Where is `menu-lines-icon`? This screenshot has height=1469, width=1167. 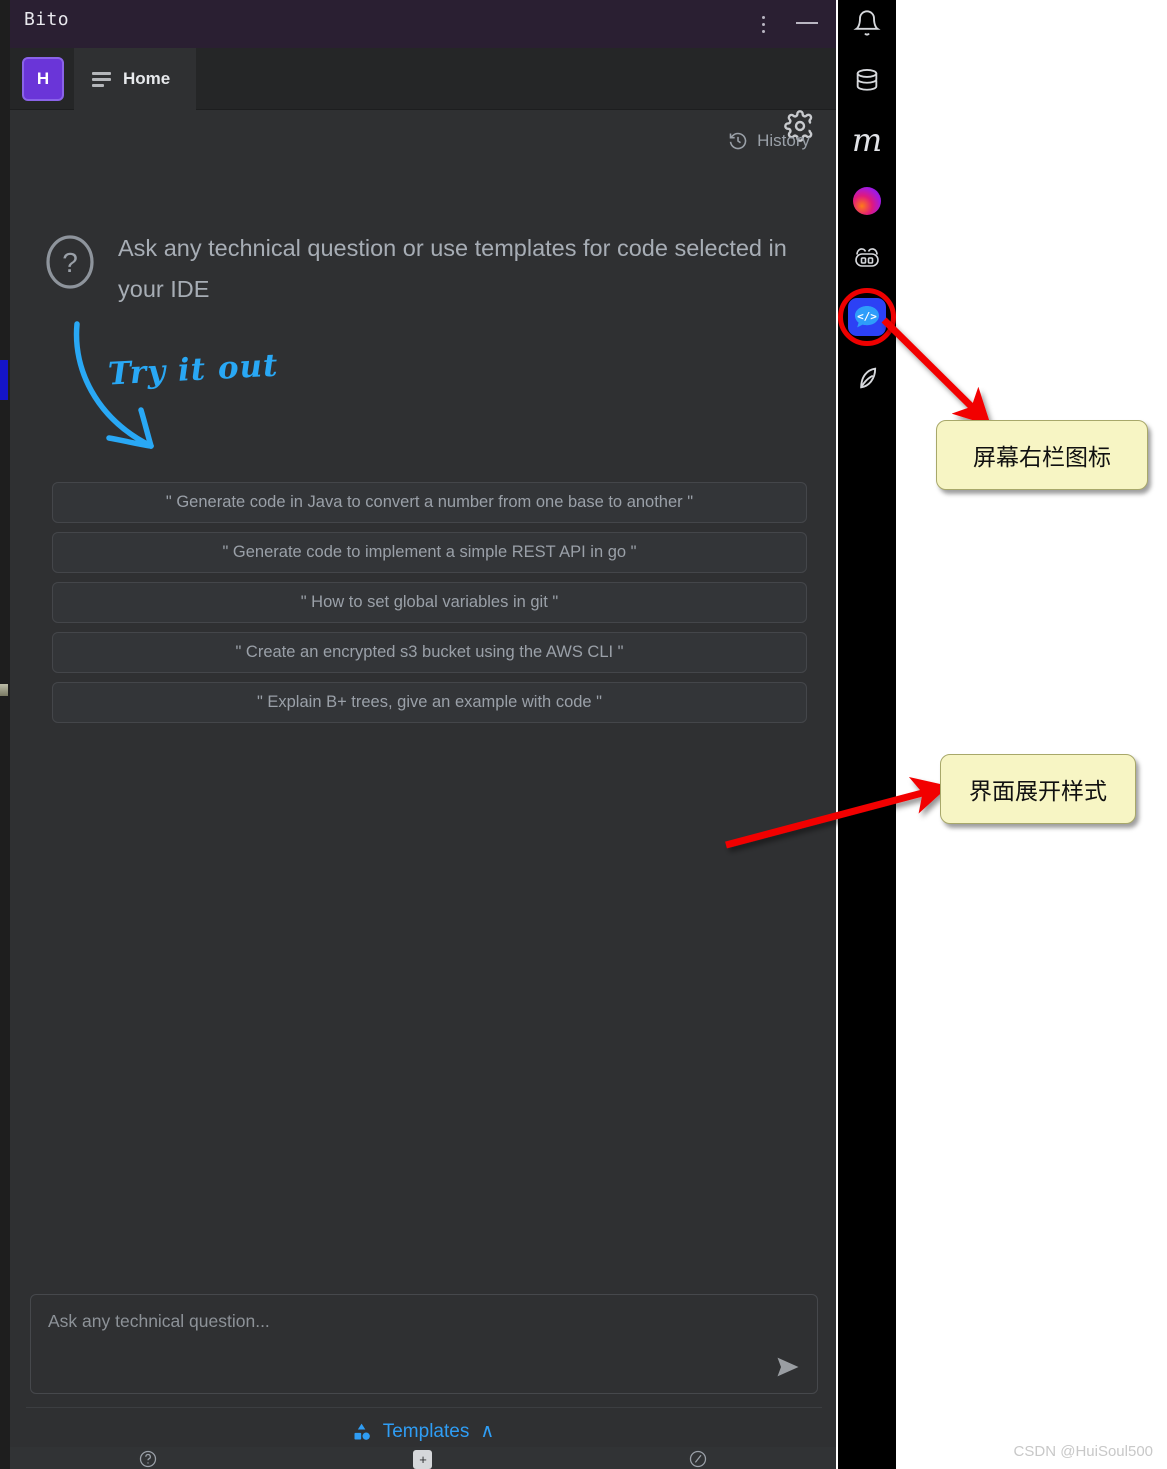 menu-lines-icon is located at coordinates (101, 79).